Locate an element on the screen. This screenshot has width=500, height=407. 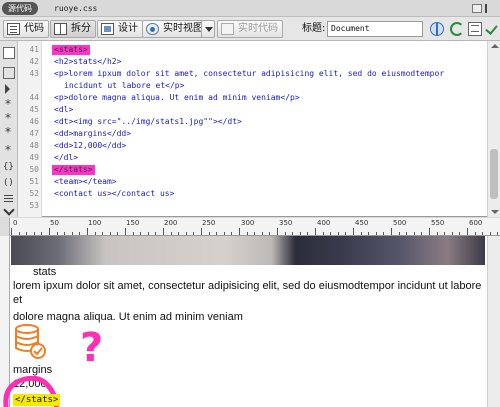
globe-icon is located at coordinates (437, 29).